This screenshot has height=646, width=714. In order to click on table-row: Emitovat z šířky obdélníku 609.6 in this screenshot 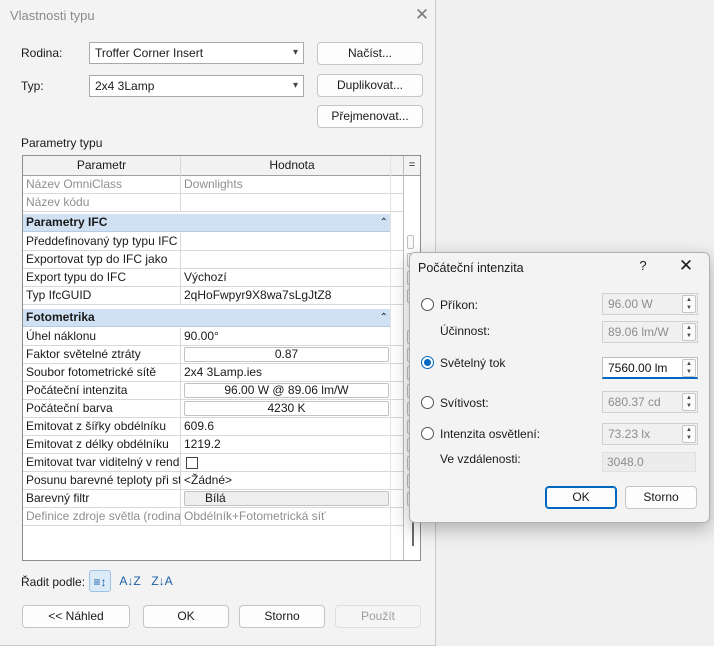, I will do `click(213, 427)`.